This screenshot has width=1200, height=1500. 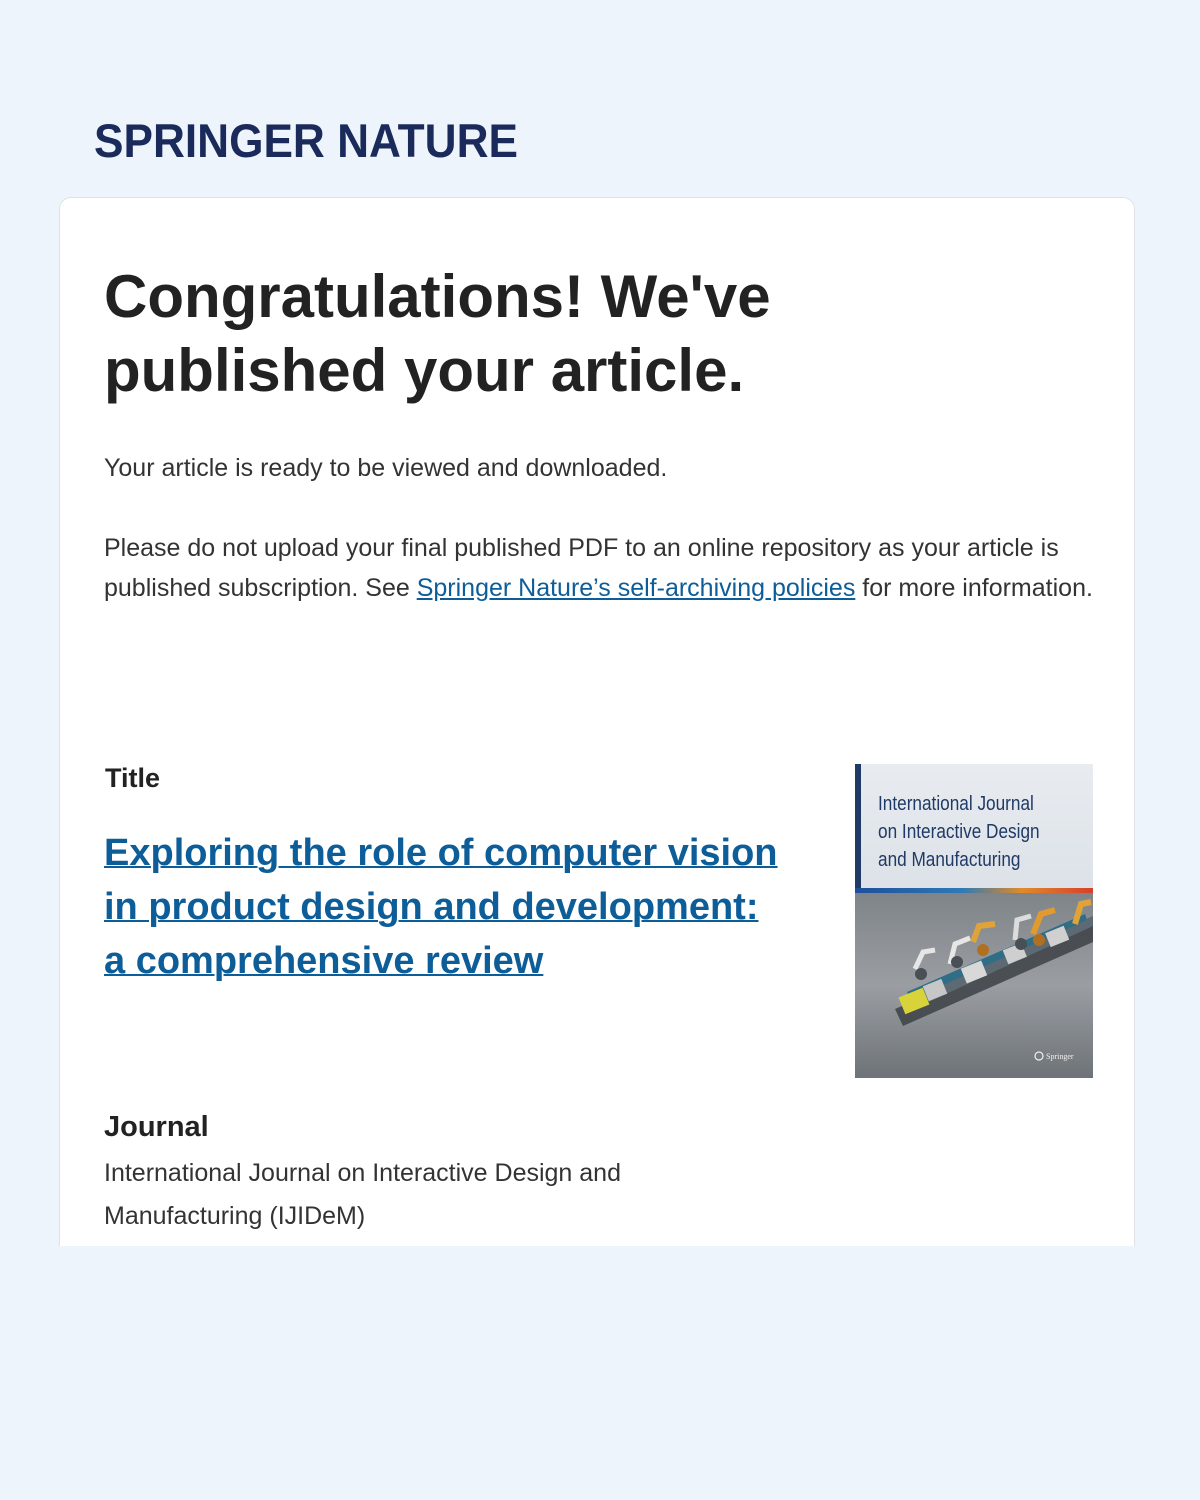 What do you see at coordinates (956, 804) in the screenshot?
I see `cover-title-line-1: International Journal` at bounding box center [956, 804].